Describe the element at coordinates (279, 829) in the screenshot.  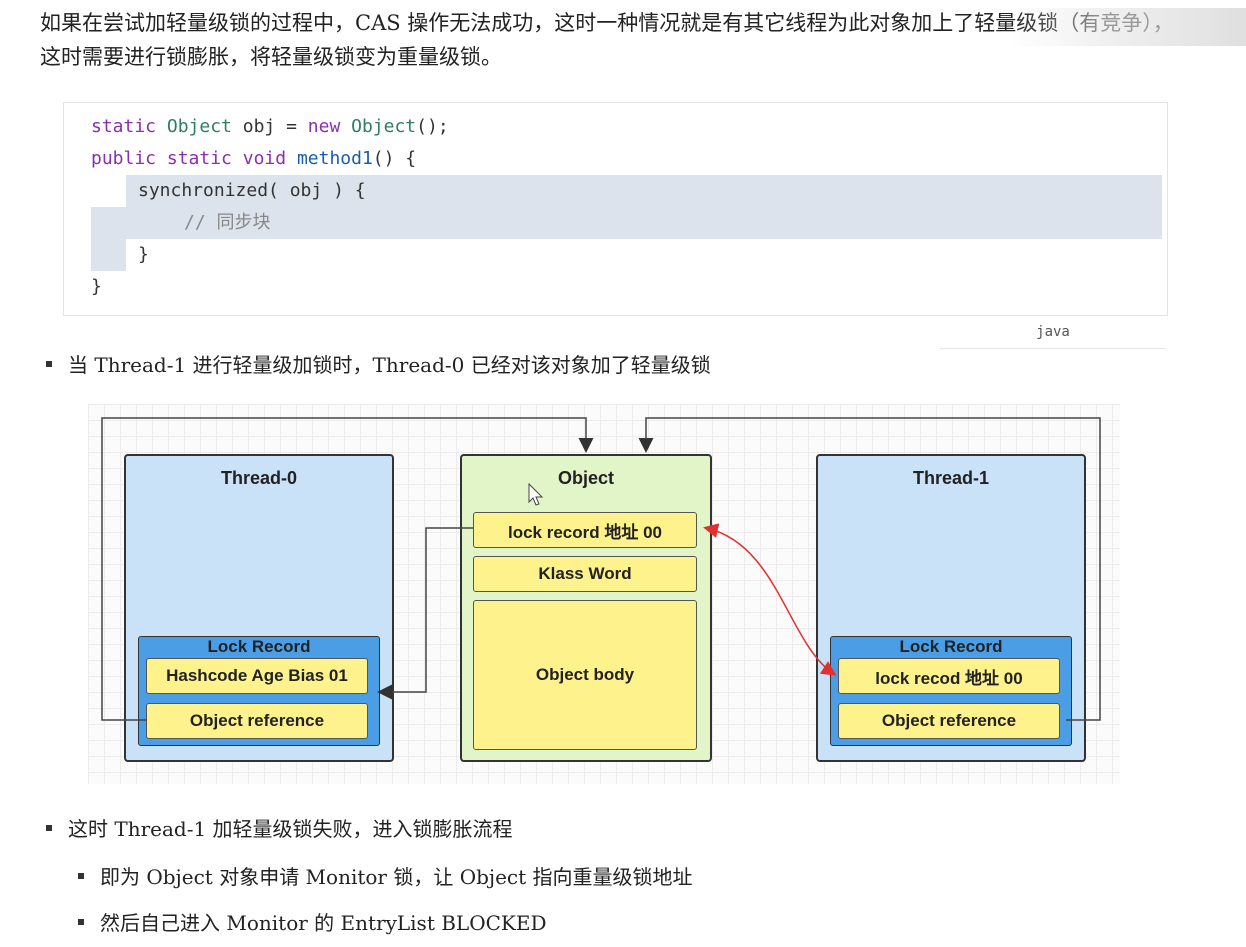
I see `bullet-2: 这时 Thread-1 加轻量级锁失败，进入锁膨胀流程` at that location.